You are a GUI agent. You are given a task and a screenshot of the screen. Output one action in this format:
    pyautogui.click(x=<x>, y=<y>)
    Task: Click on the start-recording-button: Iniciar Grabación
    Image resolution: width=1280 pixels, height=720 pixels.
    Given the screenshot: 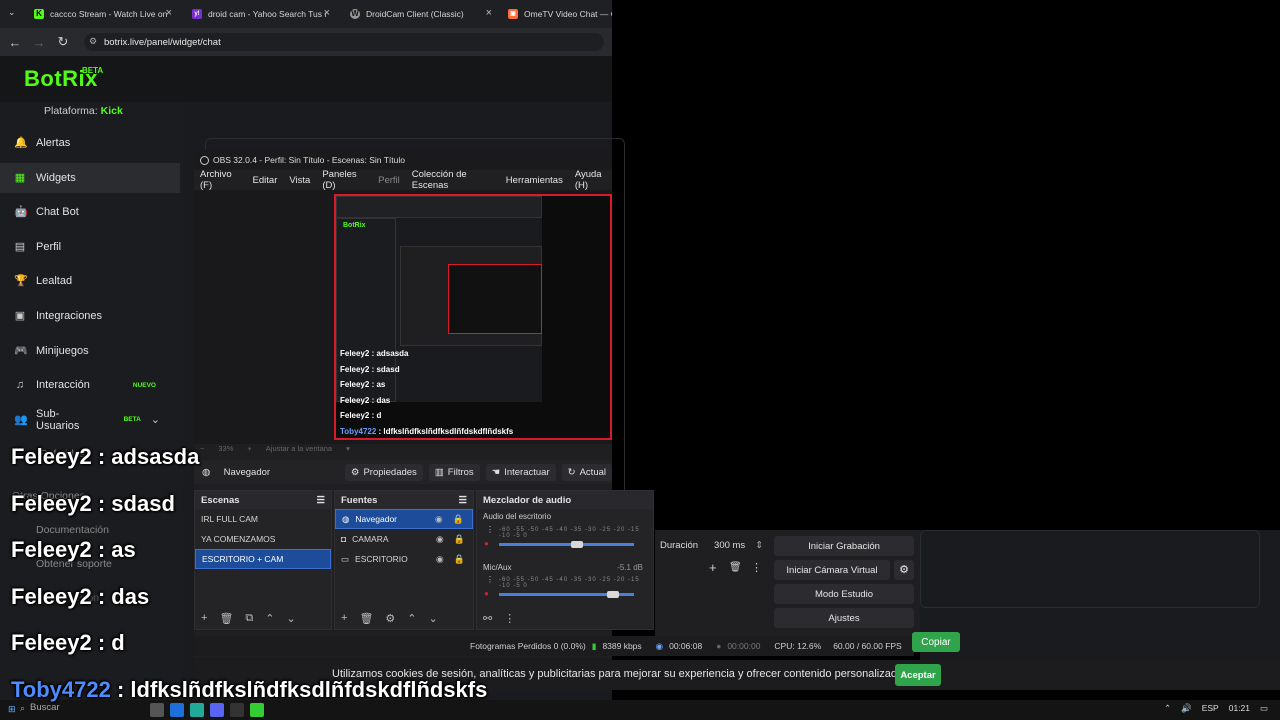 What is the action you would take?
    pyautogui.click(x=844, y=546)
    